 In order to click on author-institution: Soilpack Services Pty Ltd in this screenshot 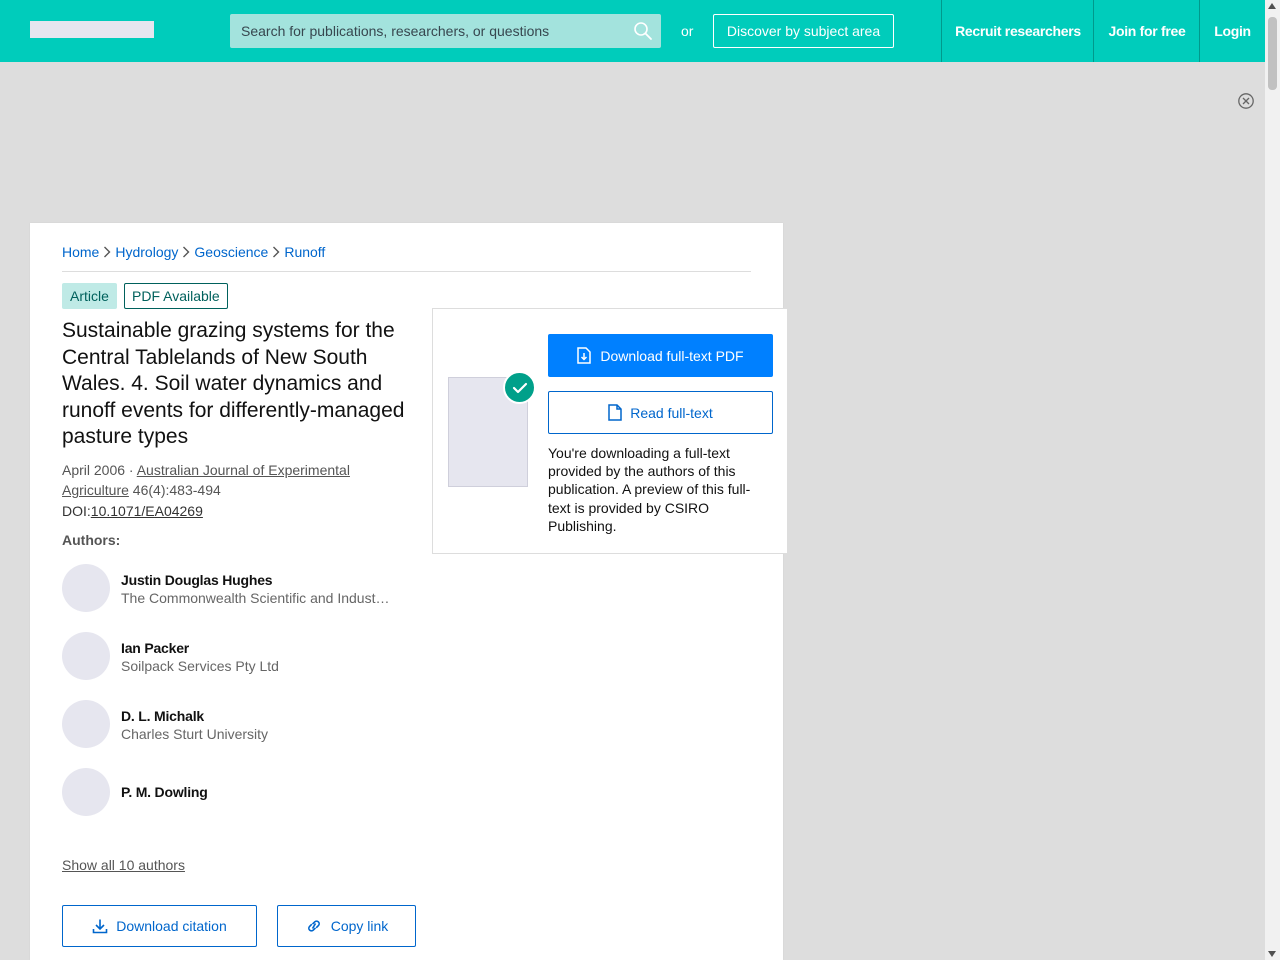, I will do `click(200, 666)`.